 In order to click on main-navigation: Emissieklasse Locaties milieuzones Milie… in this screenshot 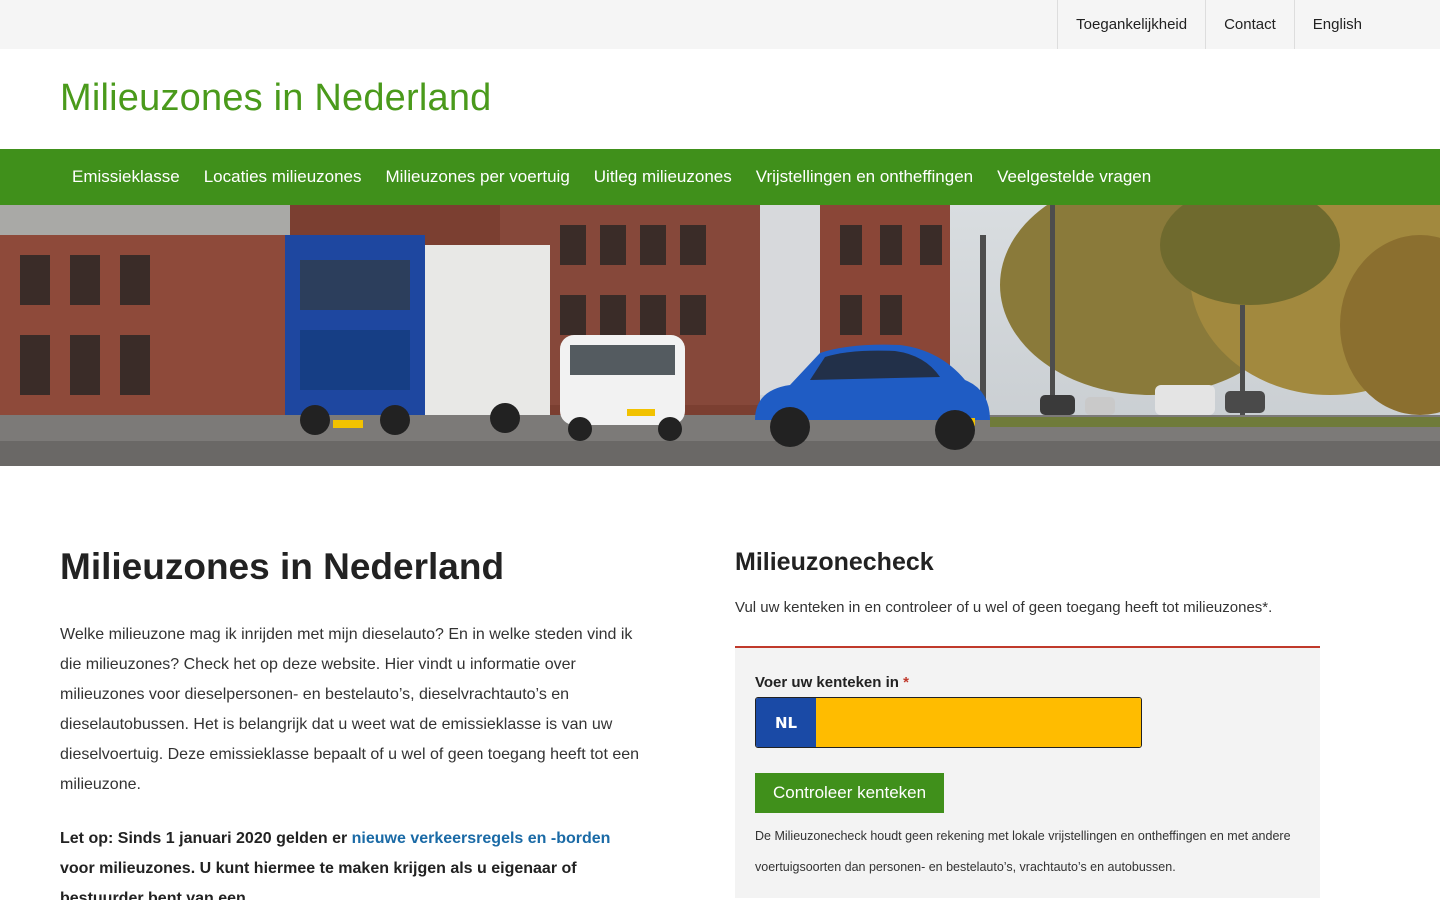, I will do `click(720, 177)`.